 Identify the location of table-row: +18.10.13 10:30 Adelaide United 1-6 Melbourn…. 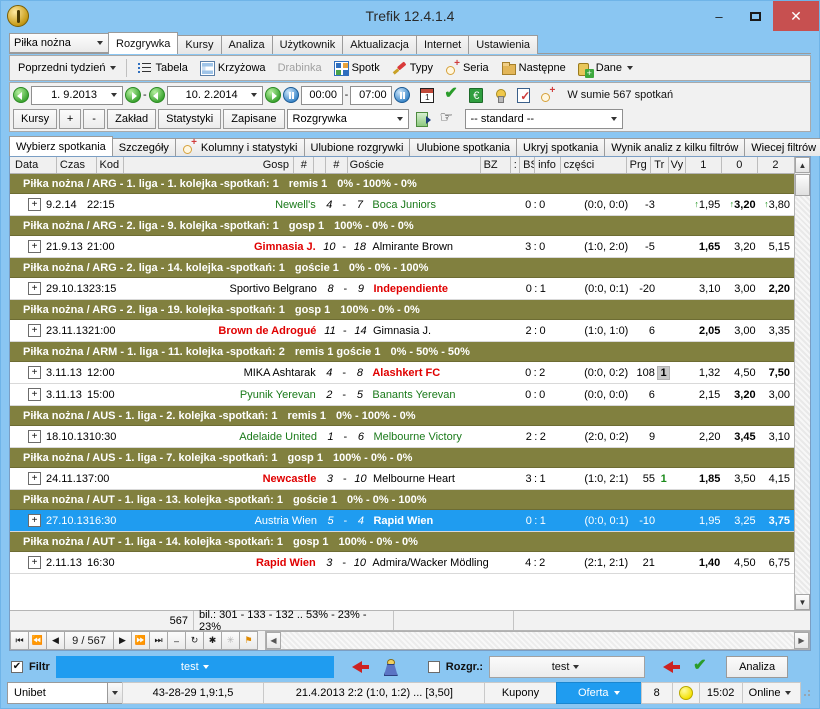
(402, 437).